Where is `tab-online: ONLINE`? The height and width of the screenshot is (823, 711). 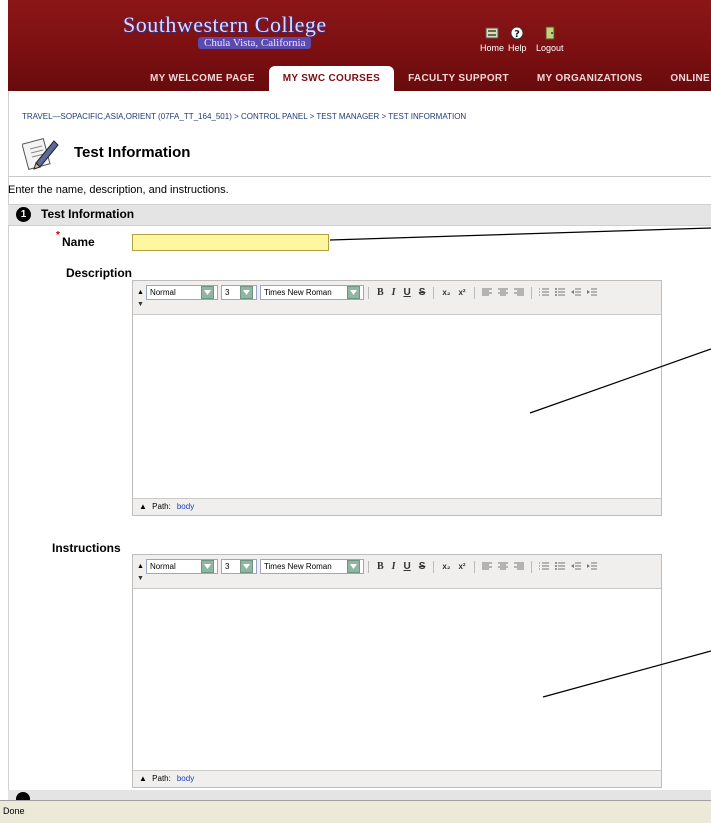 tab-online: ONLINE is located at coordinates (683, 78).